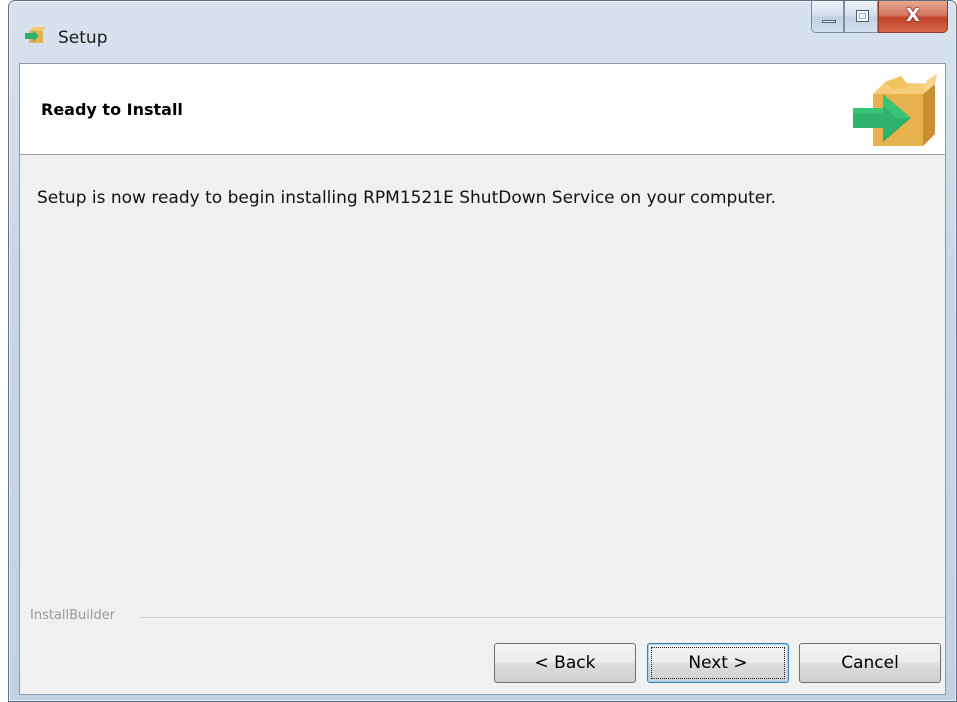  What do you see at coordinates (112, 109) in the screenshot?
I see `page-title: Ready to Install` at bounding box center [112, 109].